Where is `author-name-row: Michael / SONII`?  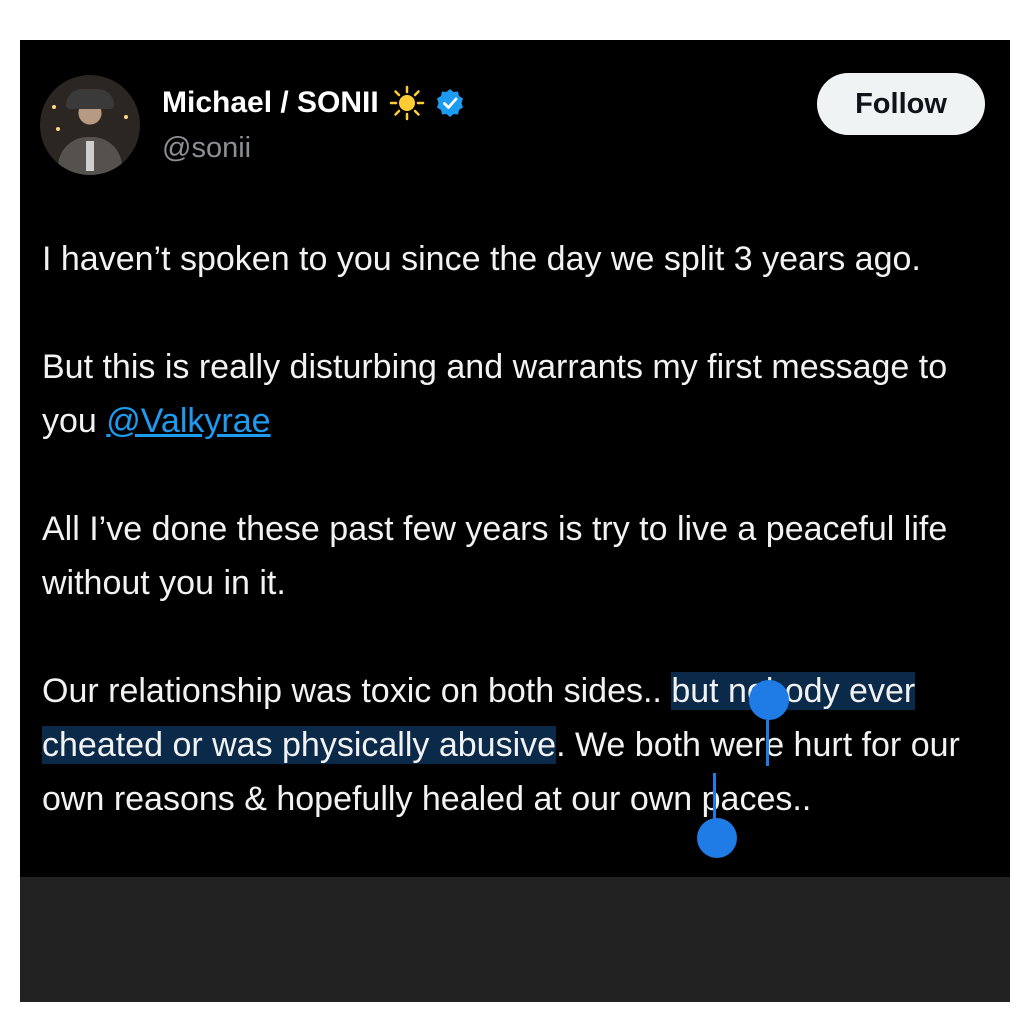
author-name-row: Michael / SONII is located at coordinates (313, 103).